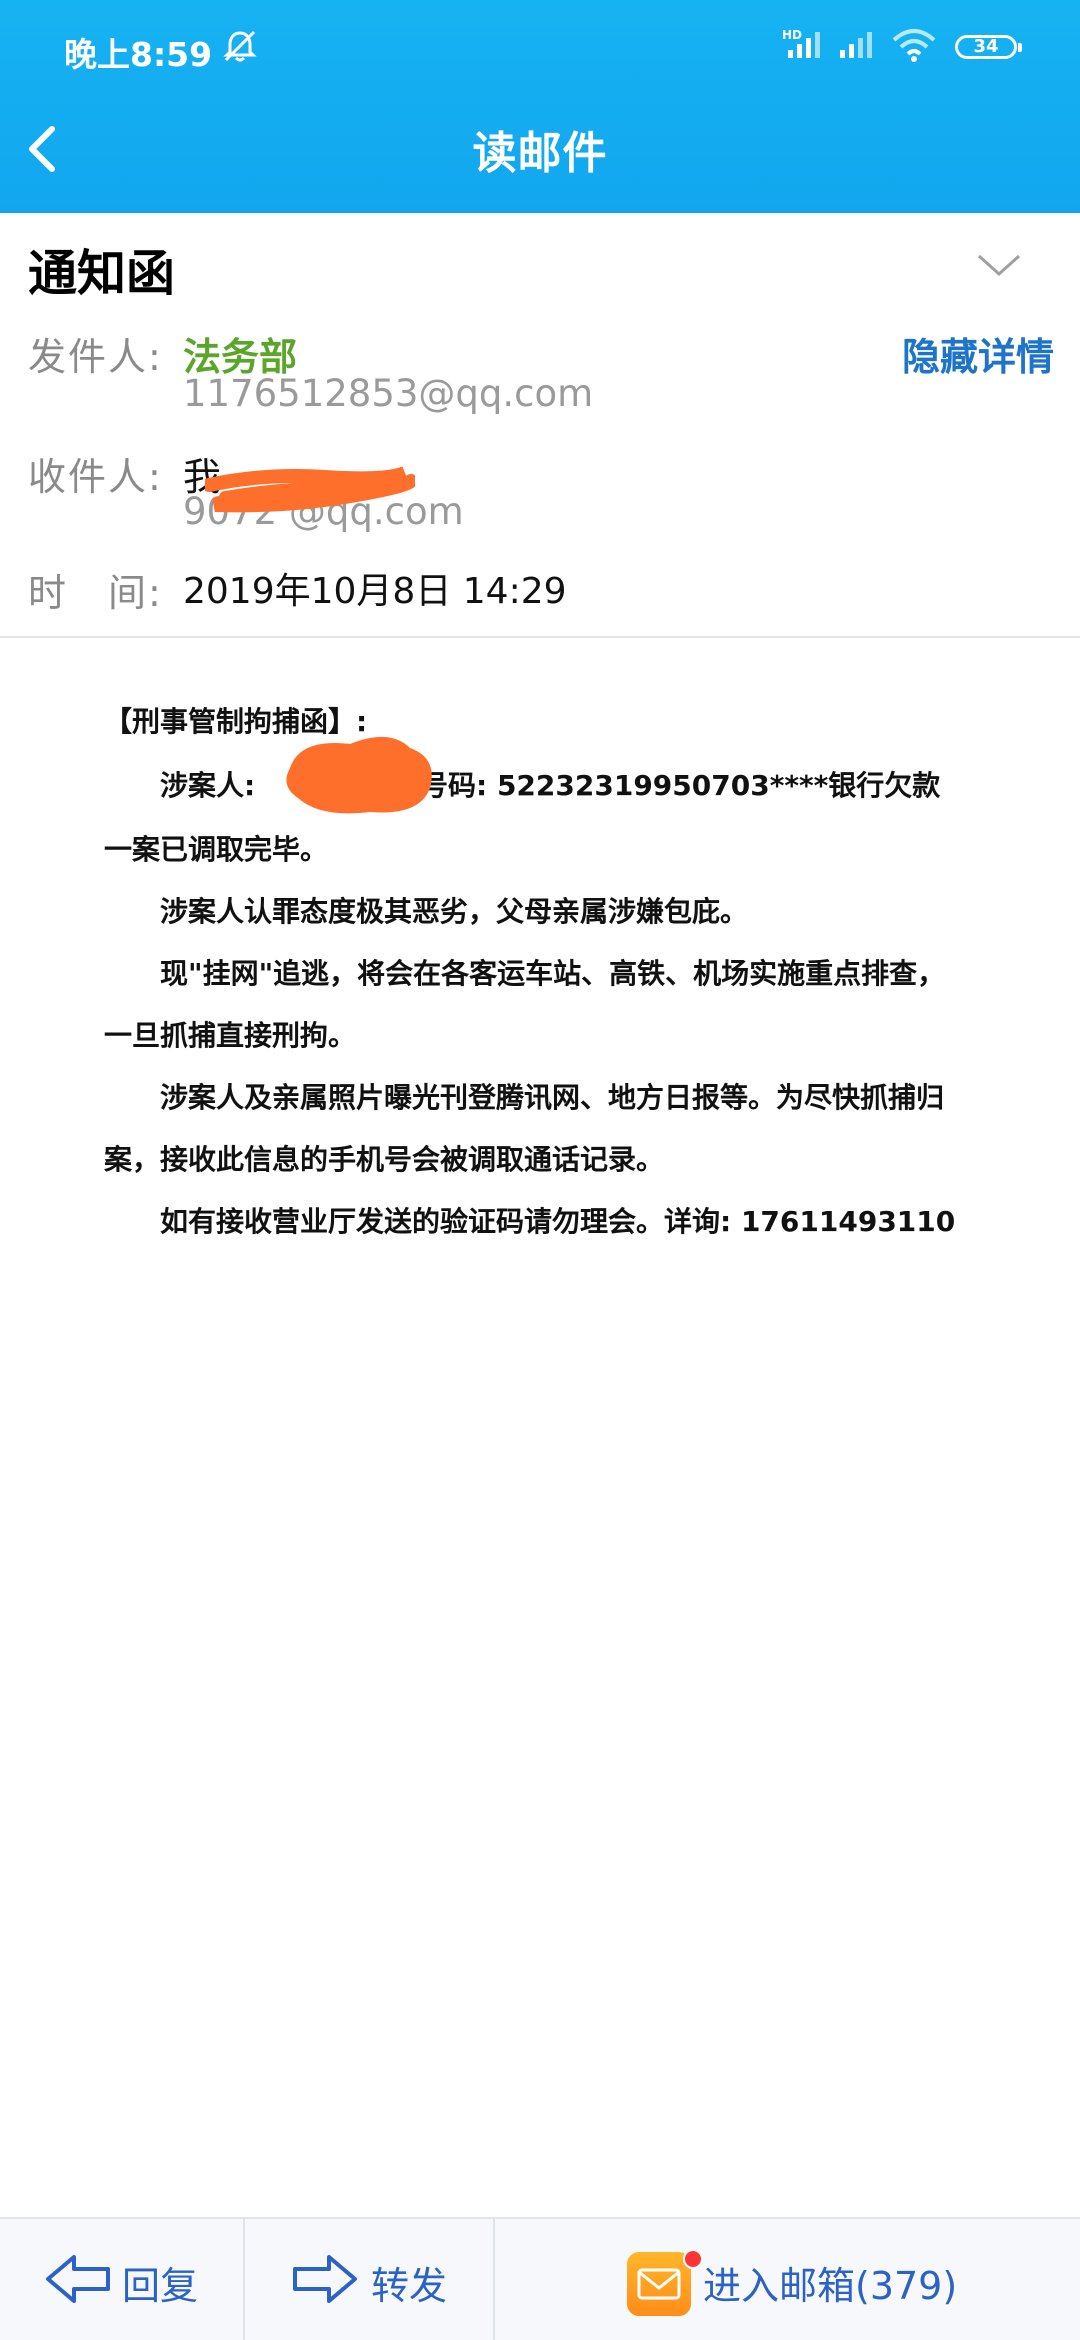 The height and width of the screenshot is (2340, 1080). What do you see at coordinates (216, 849) in the screenshot?
I see `body-line-2: 一案已调取完毕。` at bounding box center [216, 849].